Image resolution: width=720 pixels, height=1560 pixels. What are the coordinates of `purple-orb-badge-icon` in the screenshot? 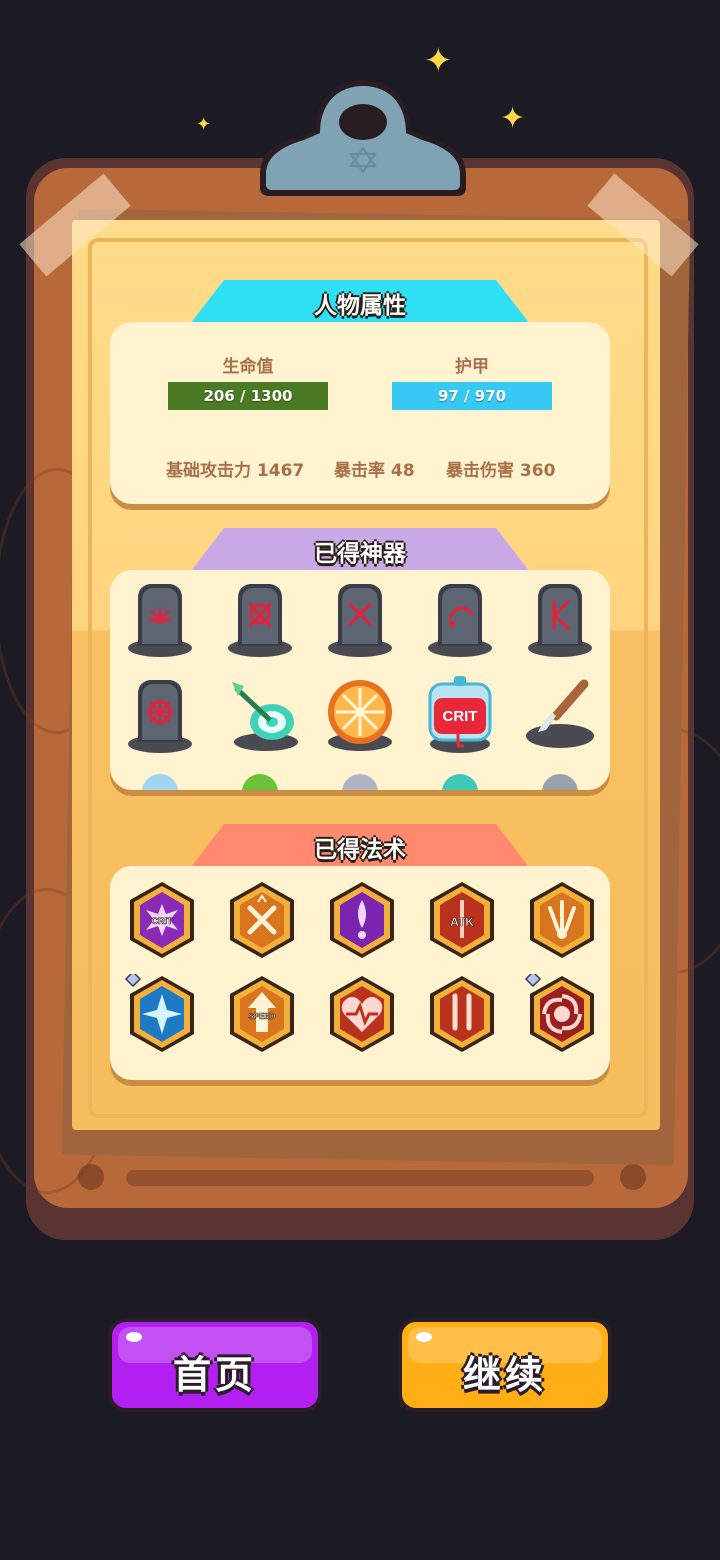 It's located at (362, 921).